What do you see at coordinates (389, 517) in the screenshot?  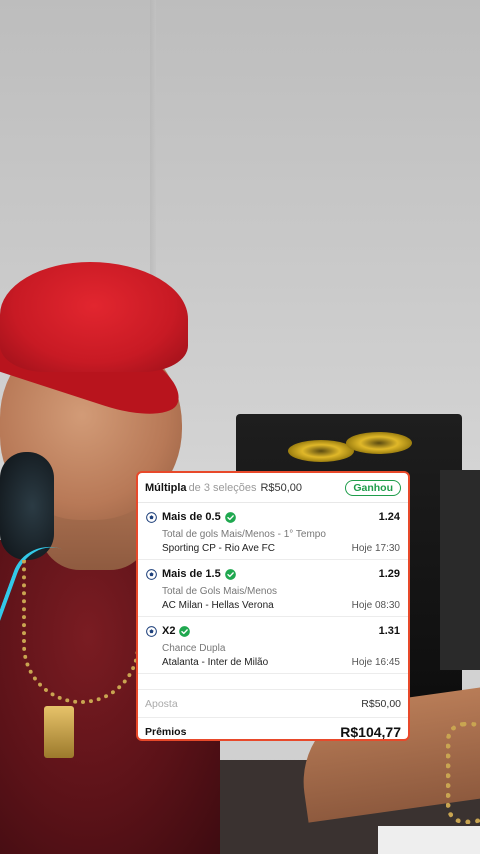 I see `selection-odds: 1.24` at bounding box center [389, 517].